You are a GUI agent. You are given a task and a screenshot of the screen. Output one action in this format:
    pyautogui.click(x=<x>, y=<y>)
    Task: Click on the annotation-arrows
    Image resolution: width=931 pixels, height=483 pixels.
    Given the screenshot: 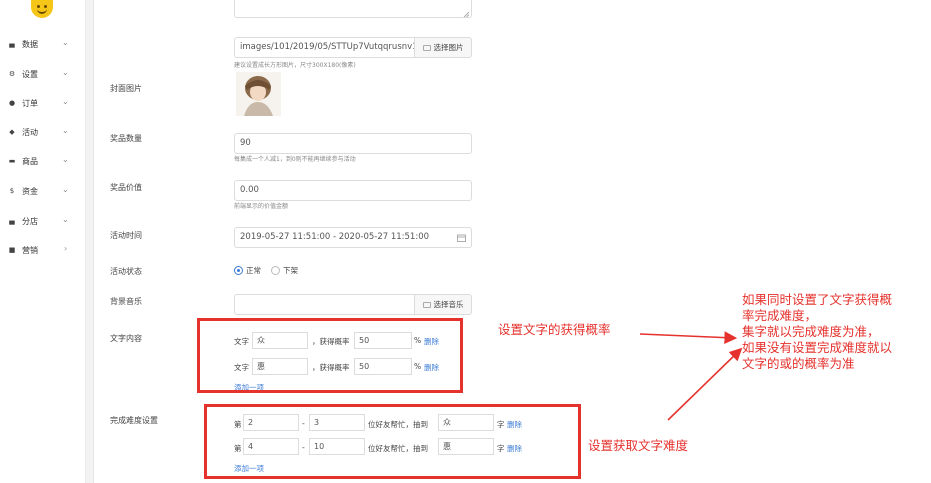 What is the action you would take?
    pyautogui.click(x=691, y=376)
    